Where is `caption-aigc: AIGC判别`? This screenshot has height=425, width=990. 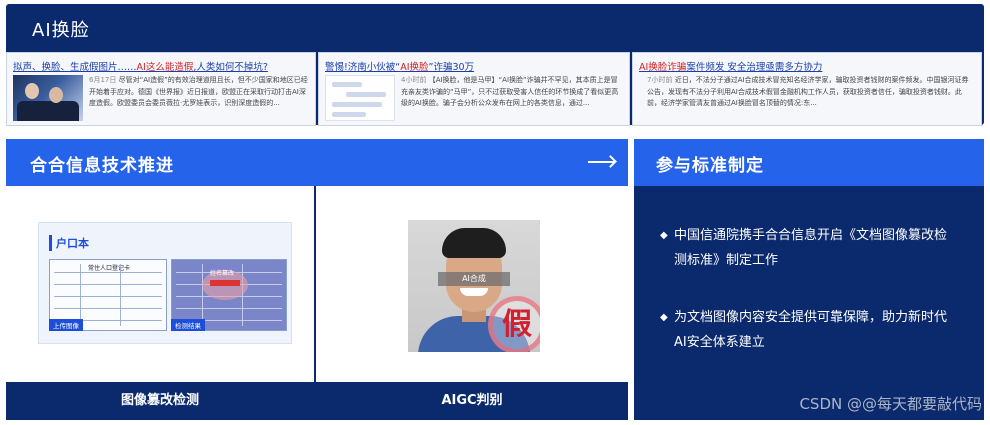 caption-aigc: AIGC判别 is located at coordinates (472, 401).